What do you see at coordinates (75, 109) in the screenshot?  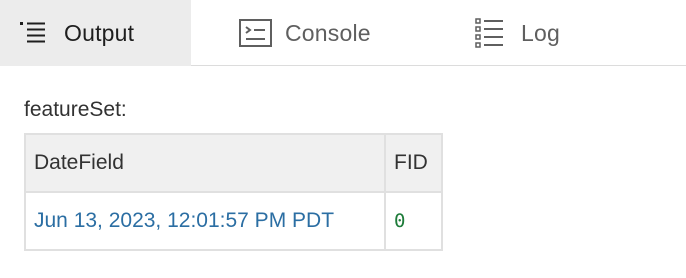 I see `featureset-label: featureSet:` at bounding box center [75, 109].